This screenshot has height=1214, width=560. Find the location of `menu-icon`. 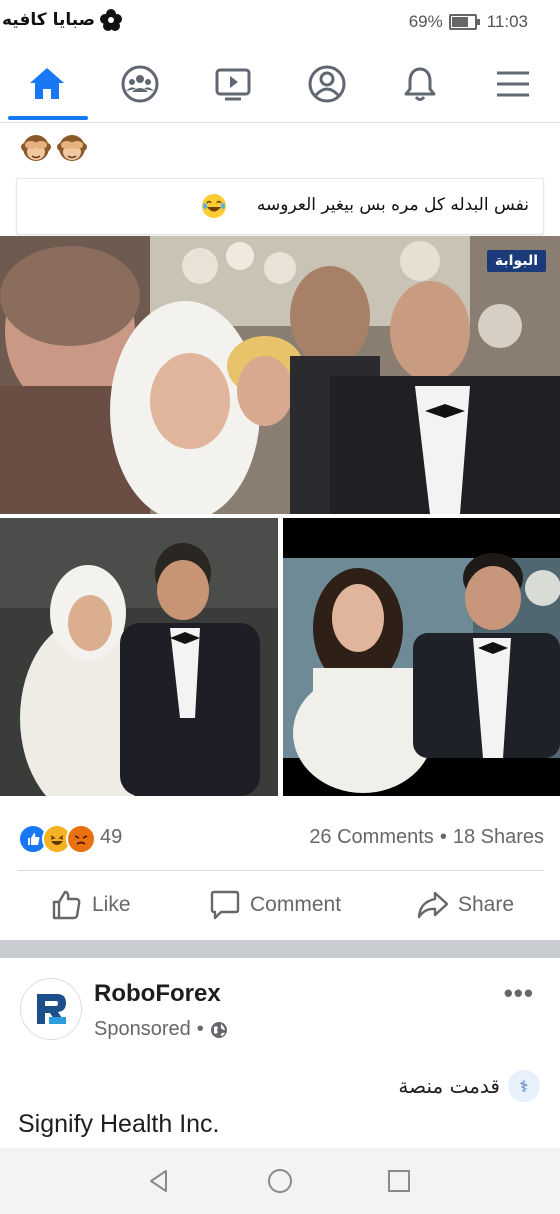

menu-icon is located at coordinates (512, 84).